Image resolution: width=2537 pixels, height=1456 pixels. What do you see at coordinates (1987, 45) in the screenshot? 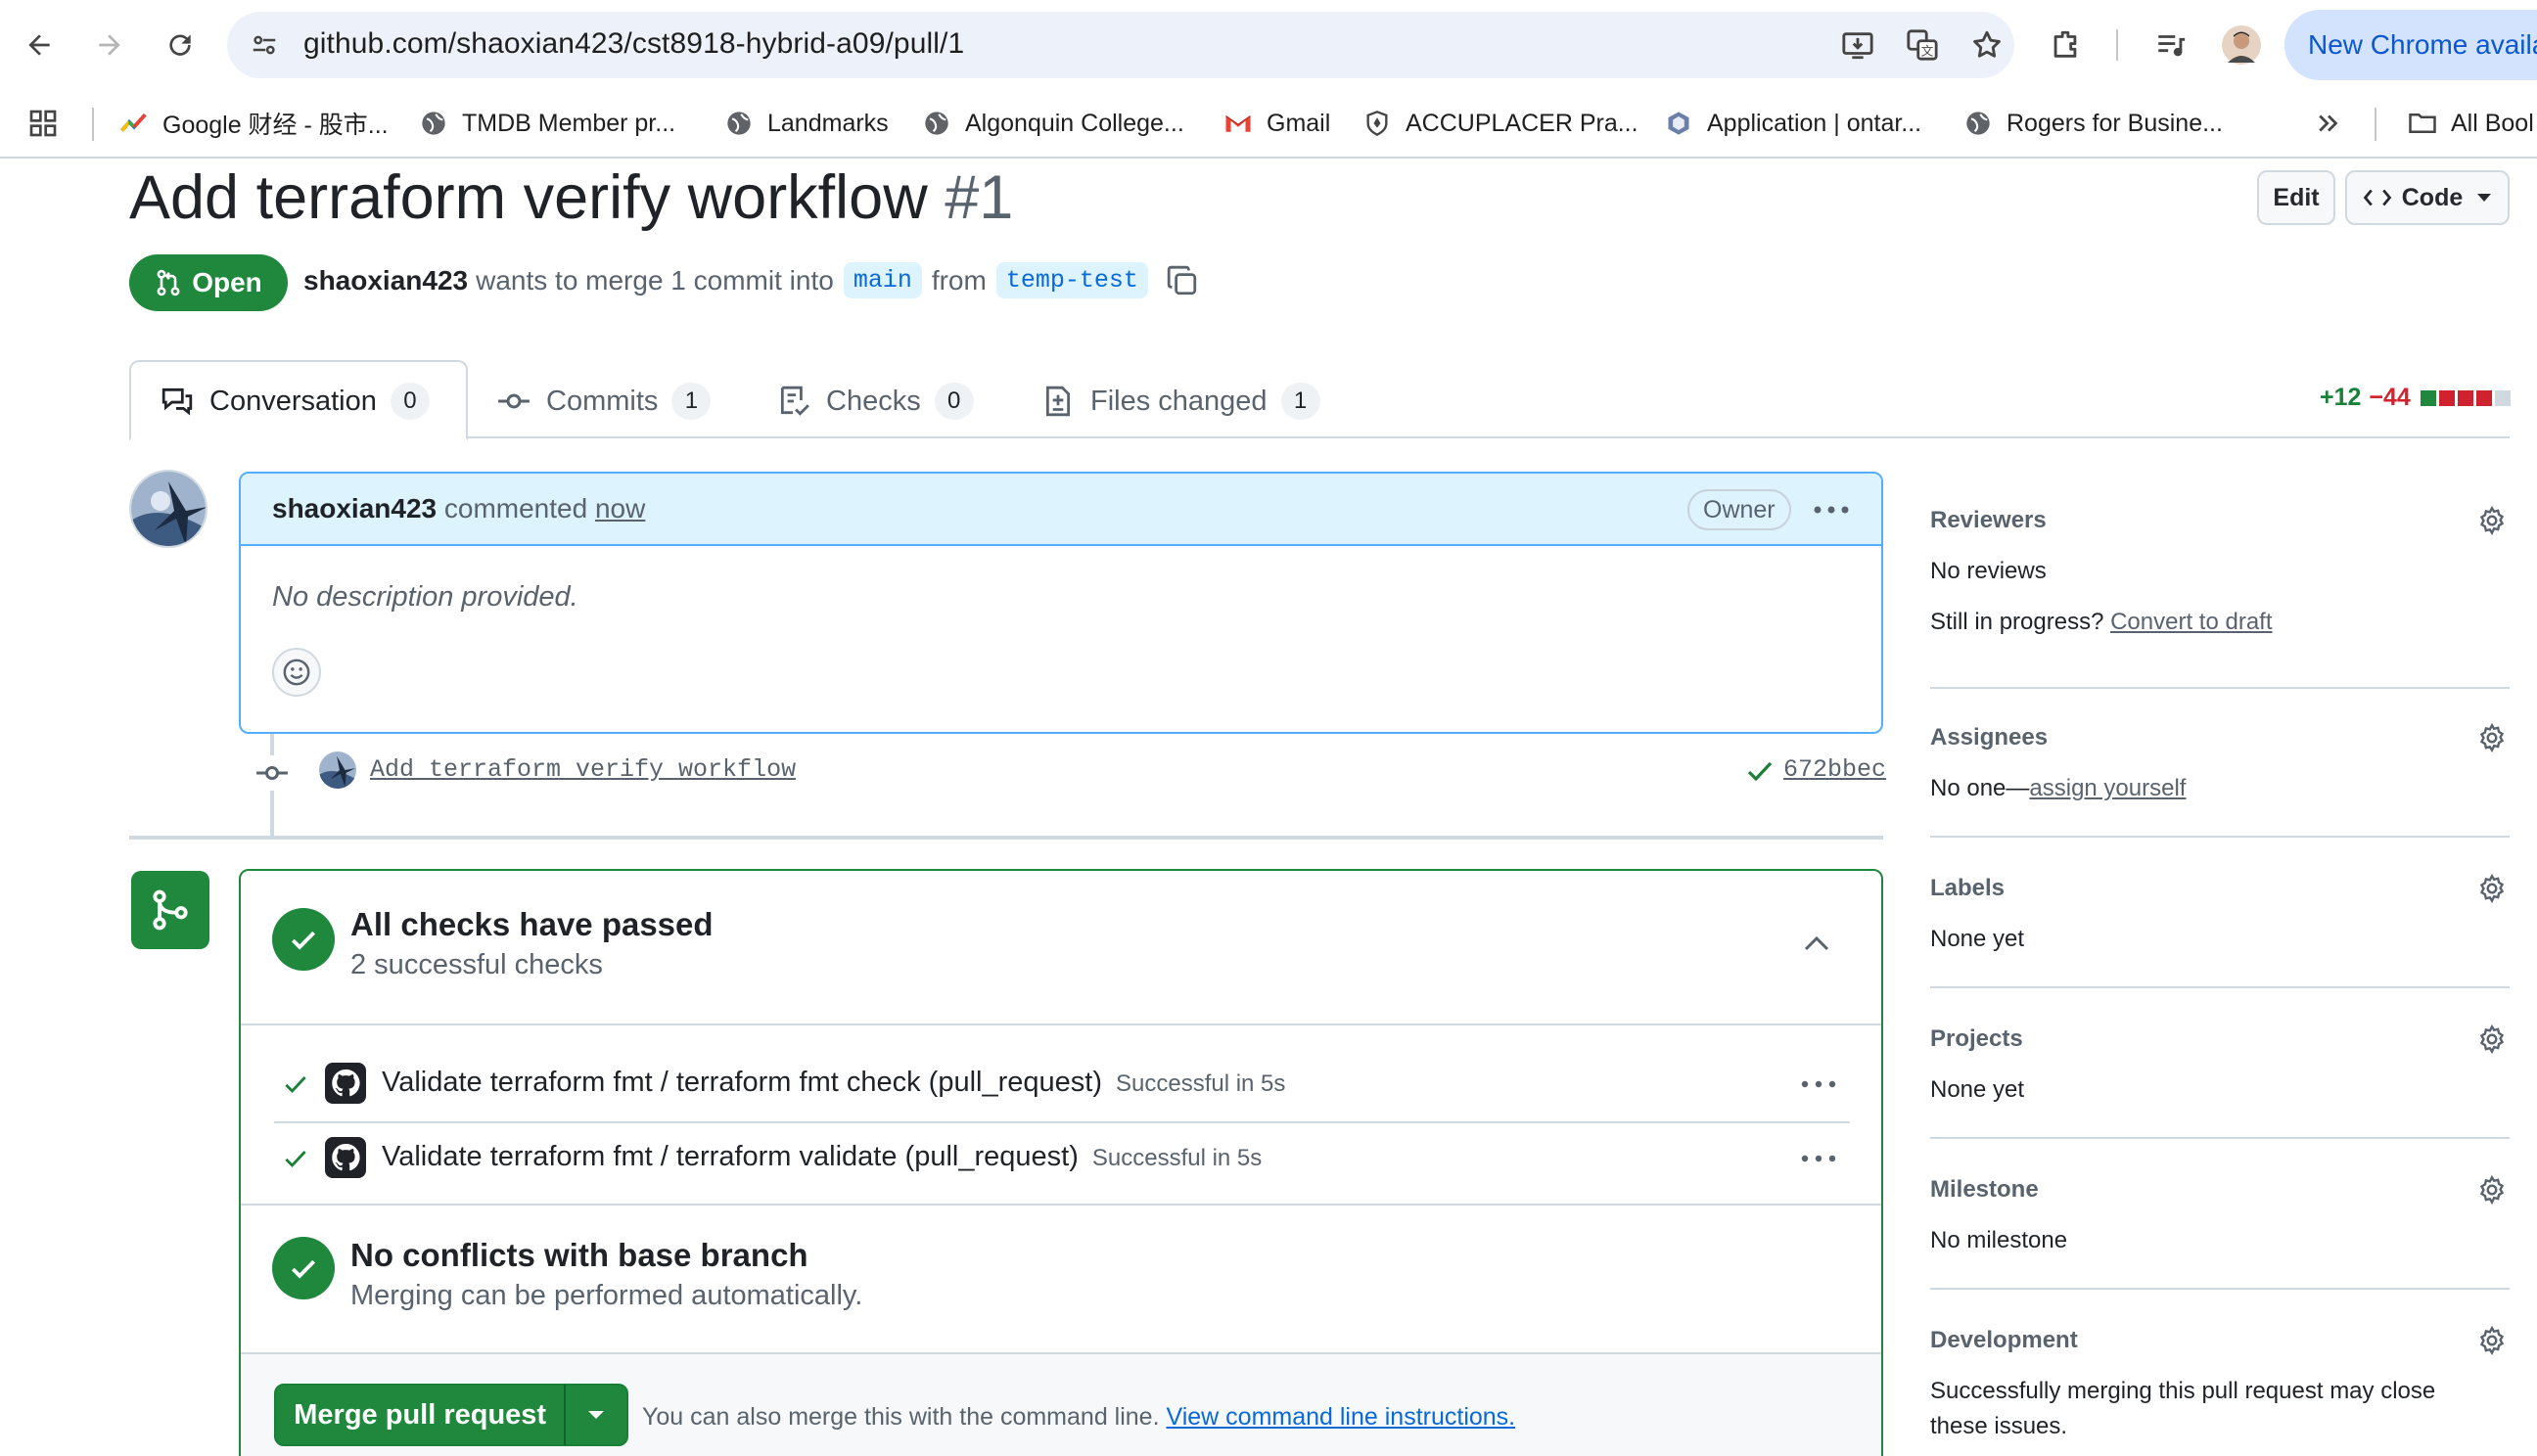
I see `bookmark-star-icon` at bounding box center [1987, 45].